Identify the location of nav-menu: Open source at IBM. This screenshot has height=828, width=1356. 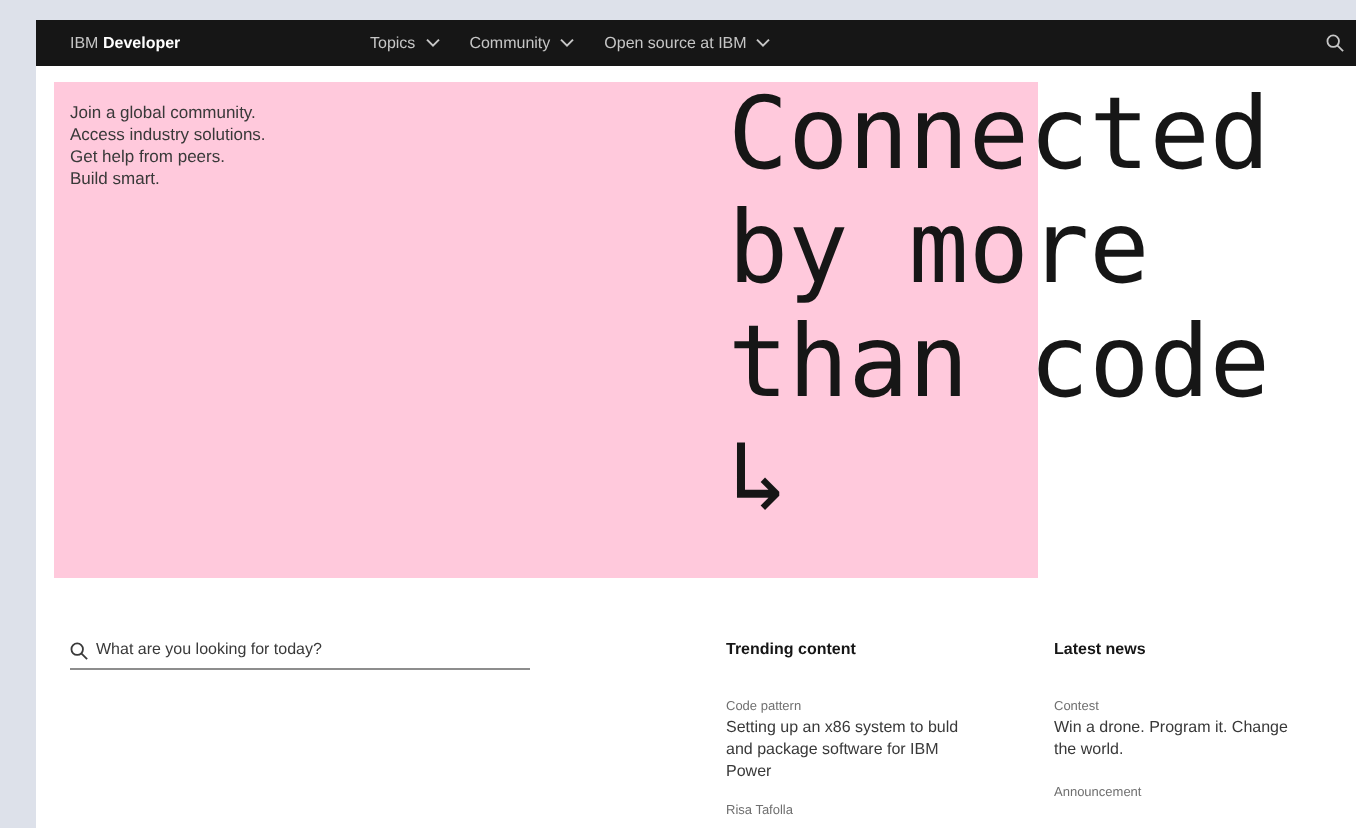
(687, 43).